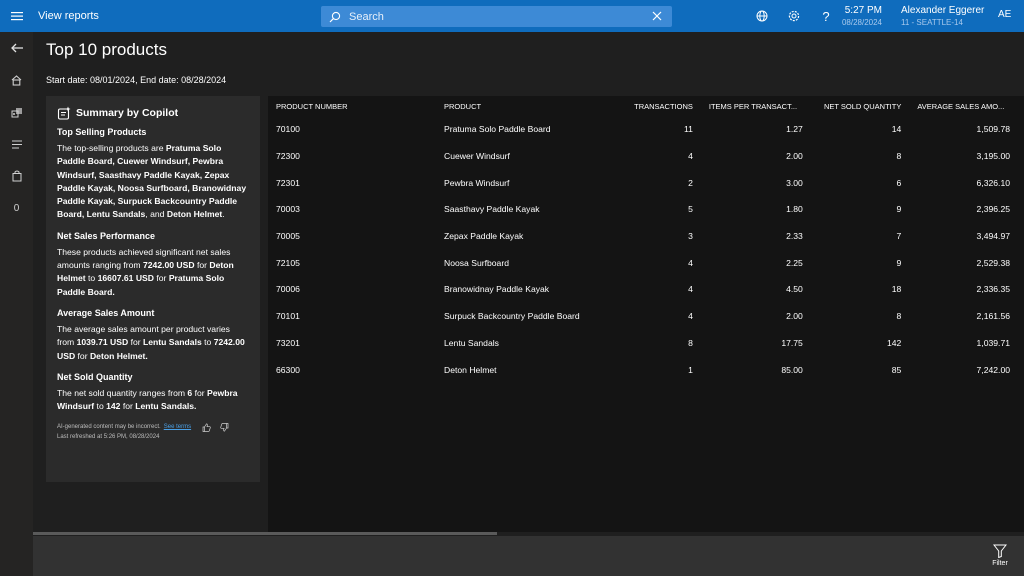 Image resolution: width=1024 pixels, height=576 pixels. What do you see at coordinates (529, 106) in the screenshot?
I see `column-header-product: PRODUCT` at bounding box center [529, 106].